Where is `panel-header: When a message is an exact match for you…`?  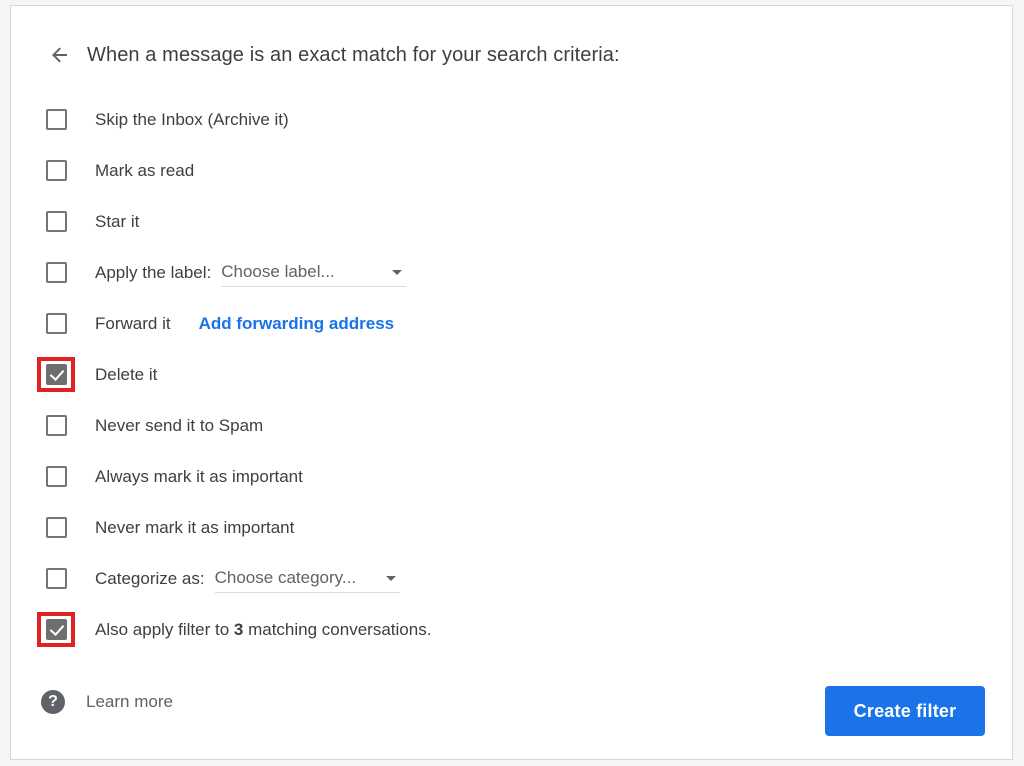 panel-header: When a message is an exact match for you… is located at coordinates (511, 55).